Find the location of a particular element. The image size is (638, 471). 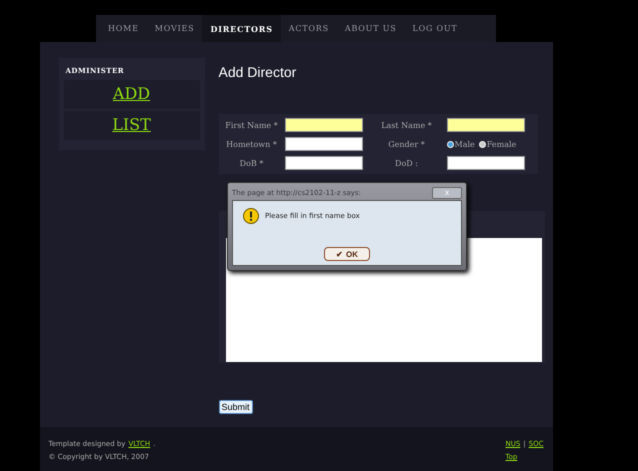

field-label: Last Name * is located at coordinates (406, 125).